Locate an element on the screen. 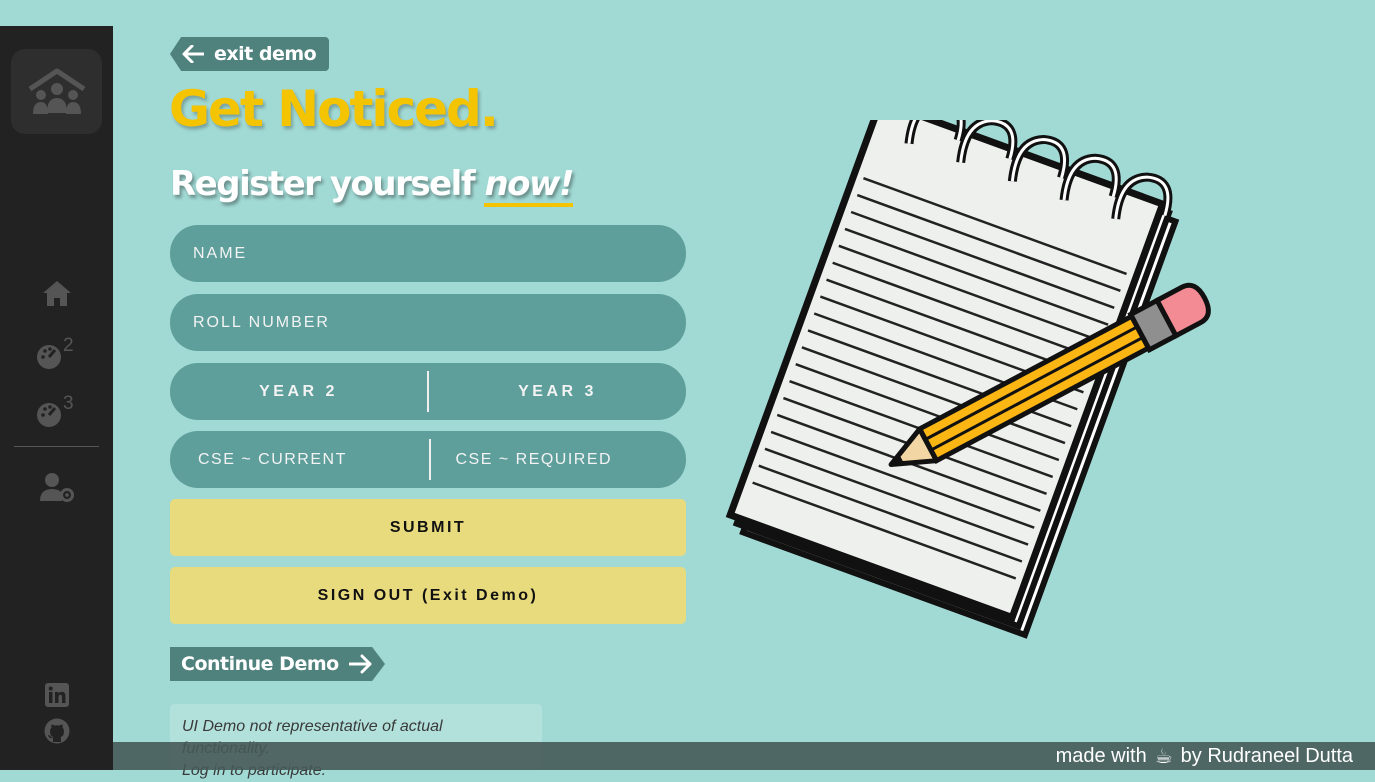 Image resolution: width=1375 pixels, height=782 pixels. nav-home is located at coordinates (57, 293).